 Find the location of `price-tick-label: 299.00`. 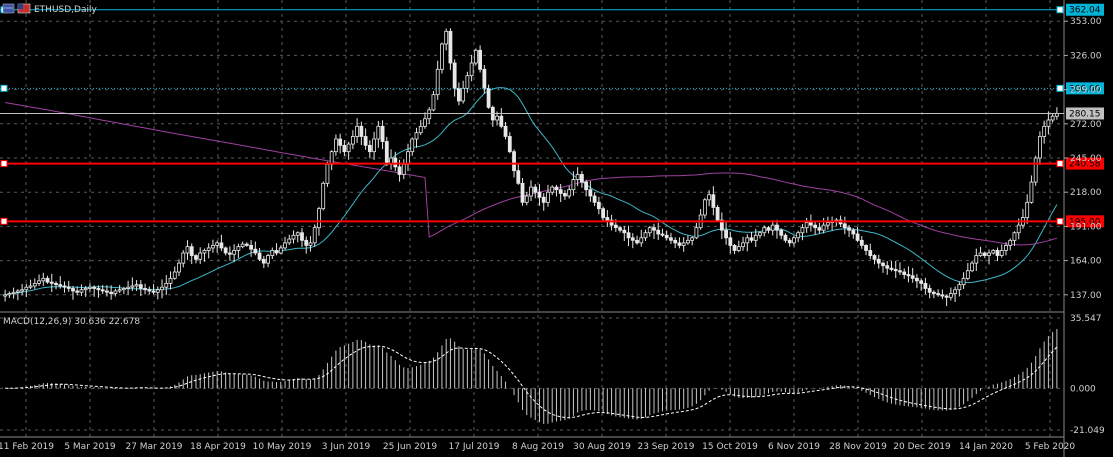

price-tick-label: 299.00 is located at coordinates (1086, 91).